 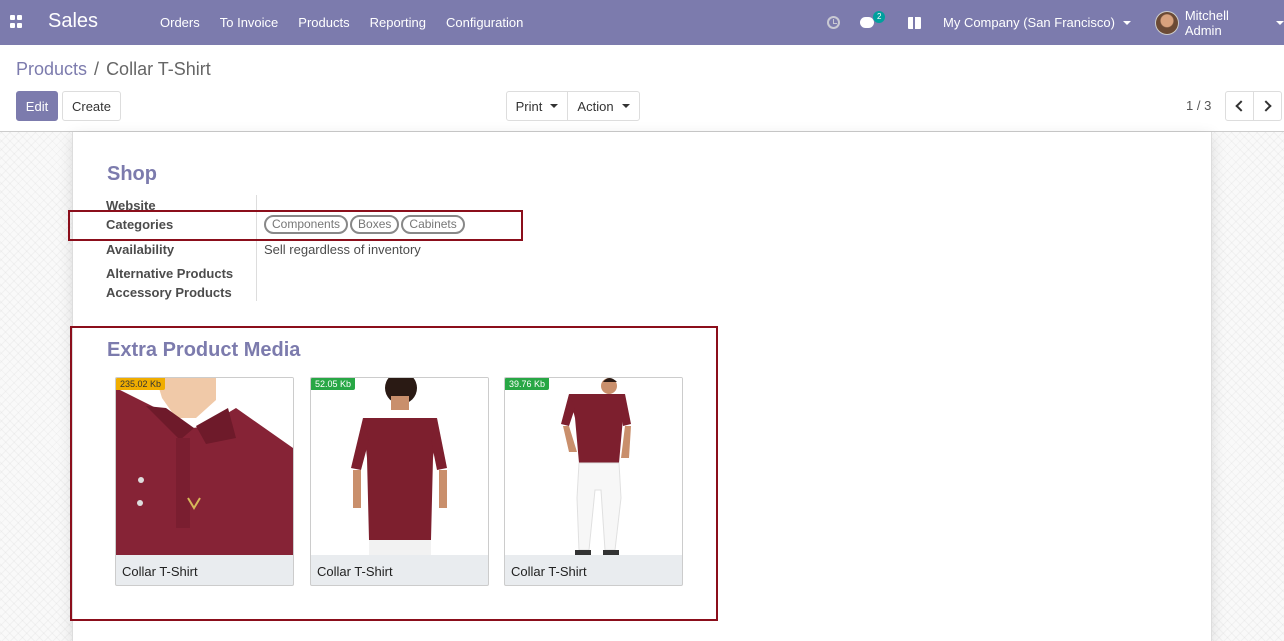 I want to click on action-button: Action, so click(x=603, y=106).